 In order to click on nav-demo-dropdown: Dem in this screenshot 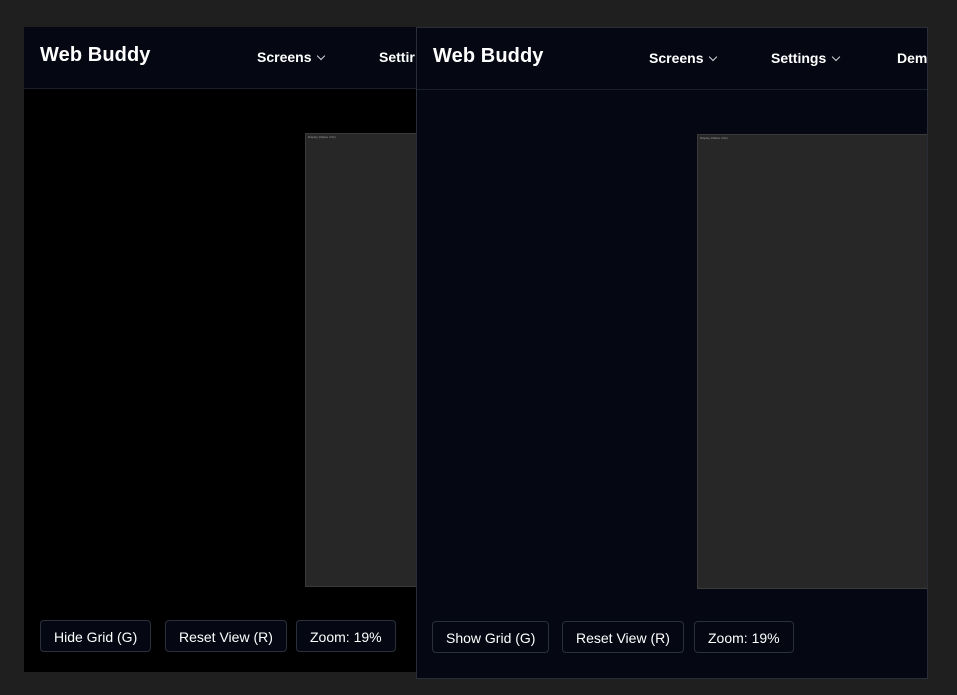, I will do `click(912, 58)`.